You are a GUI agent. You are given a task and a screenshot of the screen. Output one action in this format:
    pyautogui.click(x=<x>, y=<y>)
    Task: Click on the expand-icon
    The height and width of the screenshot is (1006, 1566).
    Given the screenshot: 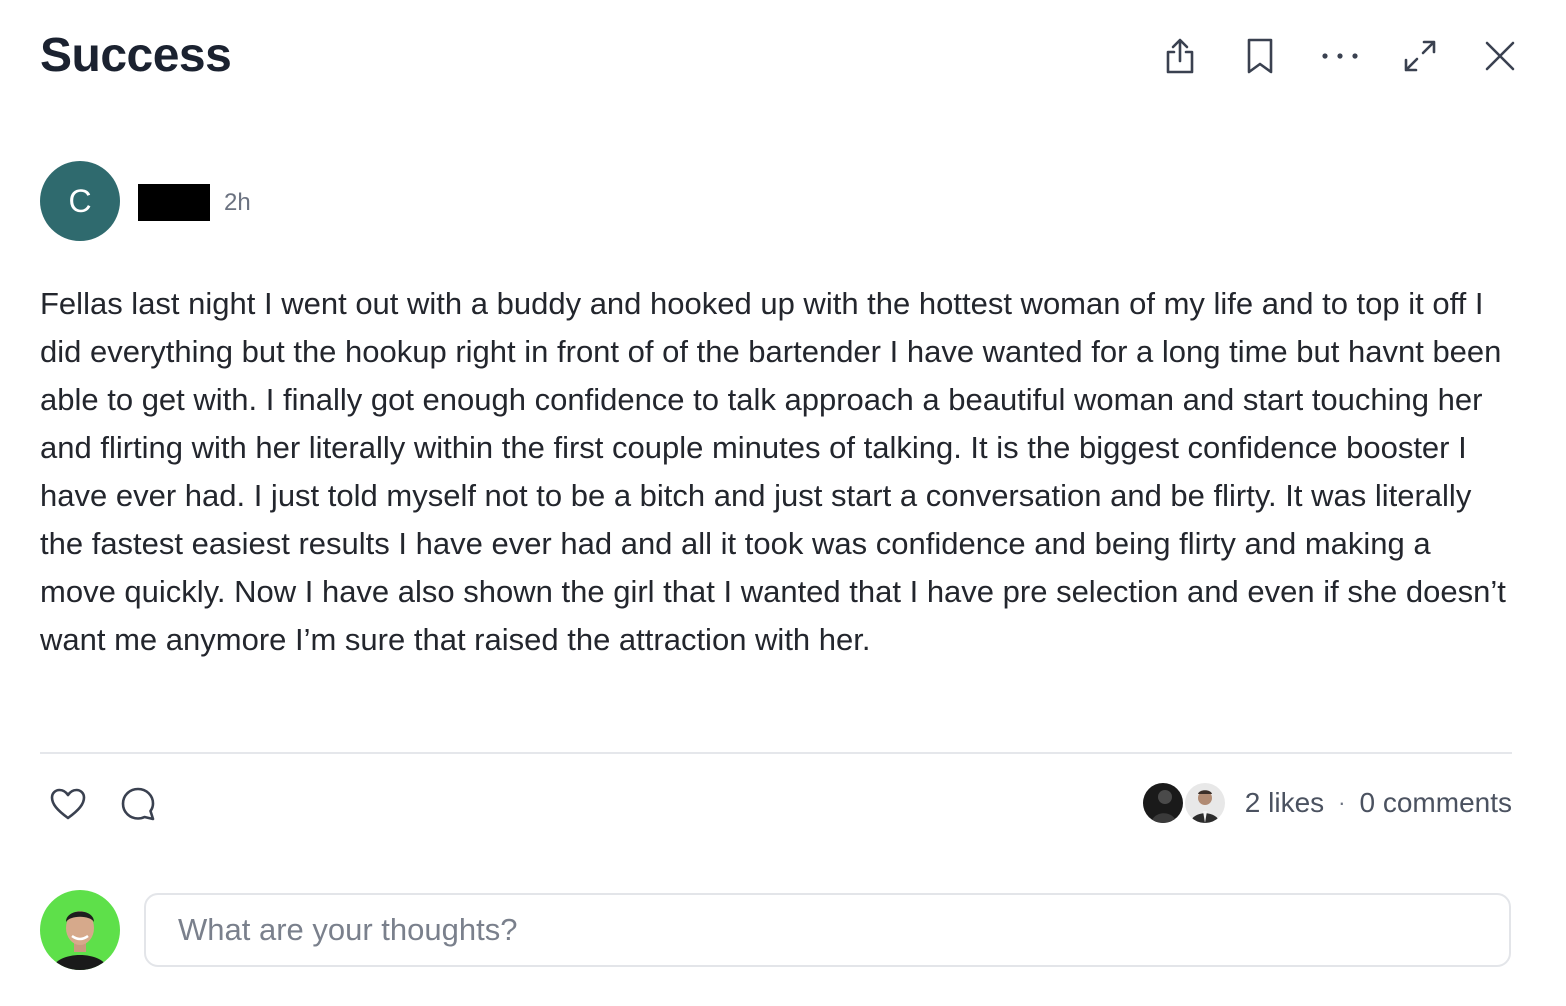 What is the action you would take?
    pyautogui.click(x=1420, y=56)
    